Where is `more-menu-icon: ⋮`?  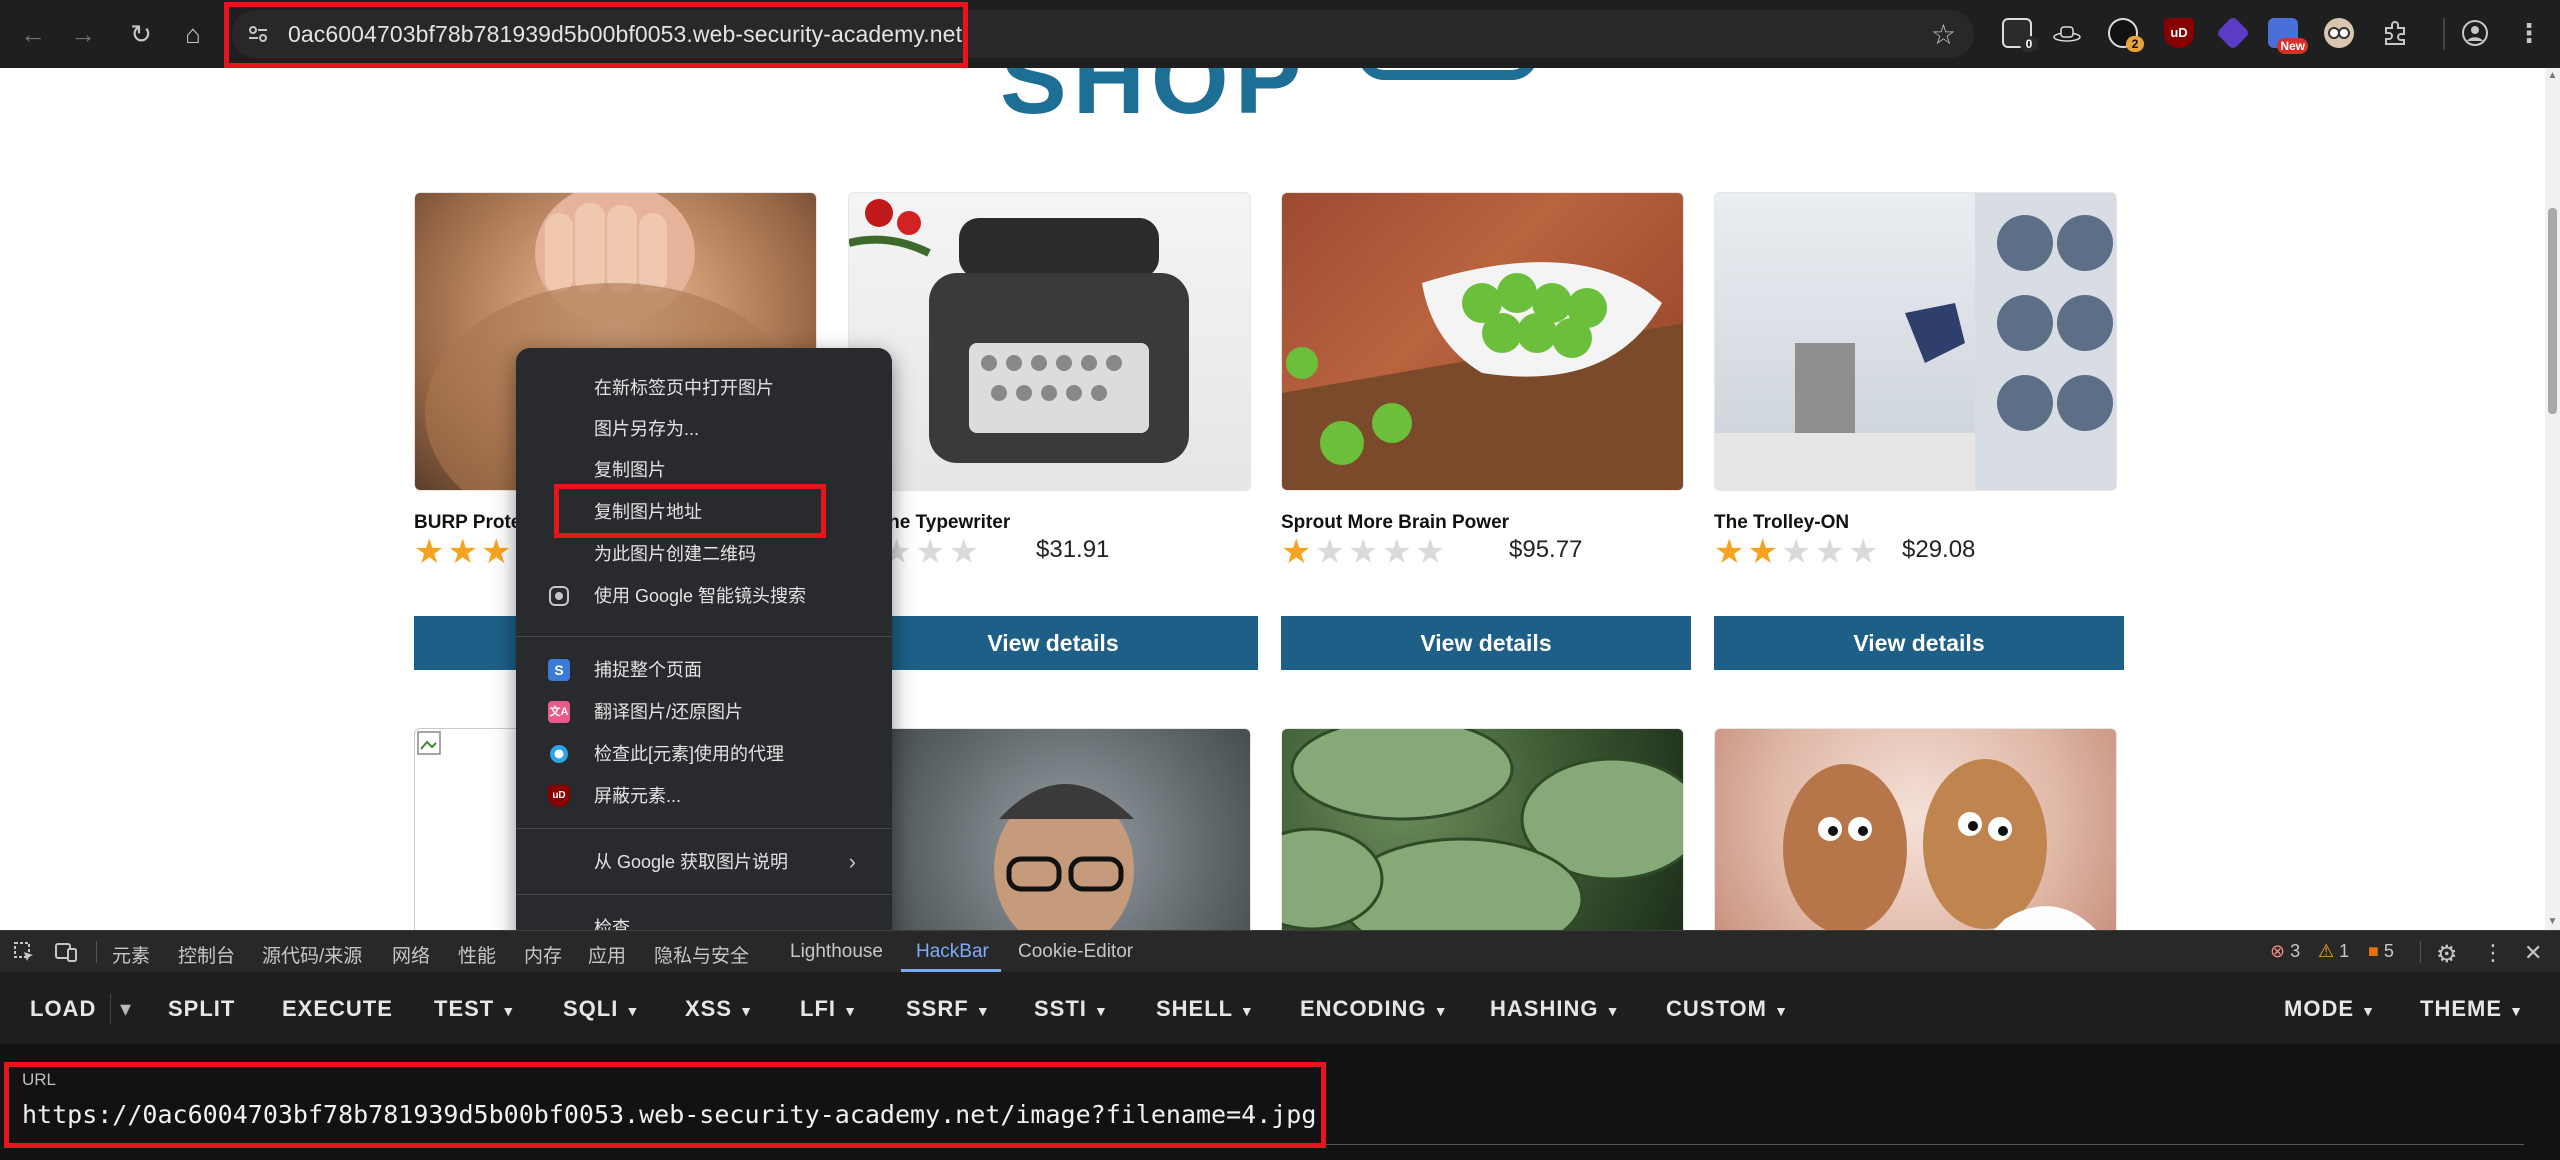 more-menu-icon: ⋮ is located at coordinates (2529, 33).